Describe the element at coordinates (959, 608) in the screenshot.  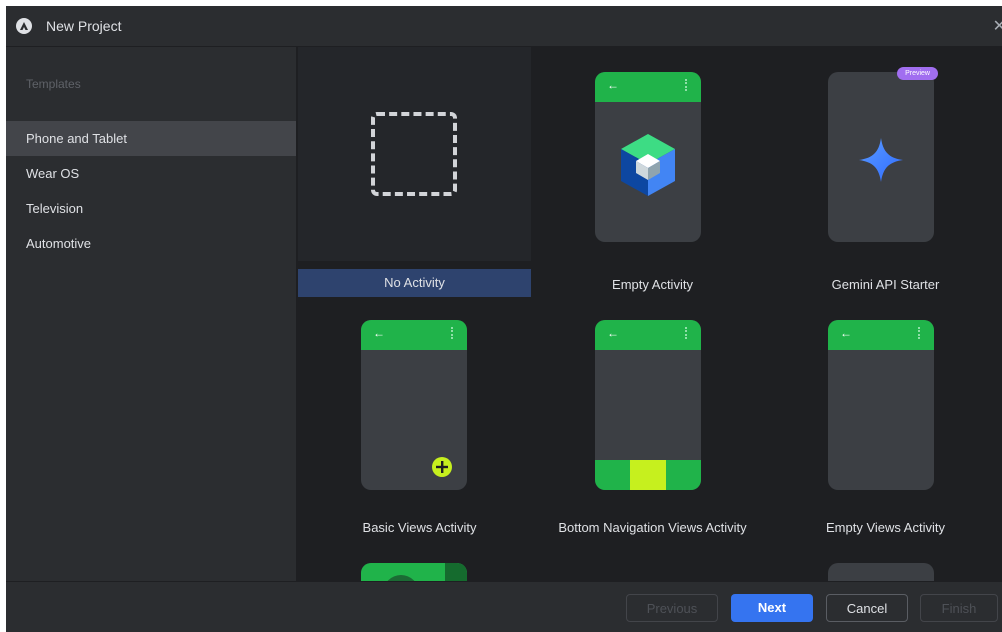
I see `finish-button: Finish` at that location.